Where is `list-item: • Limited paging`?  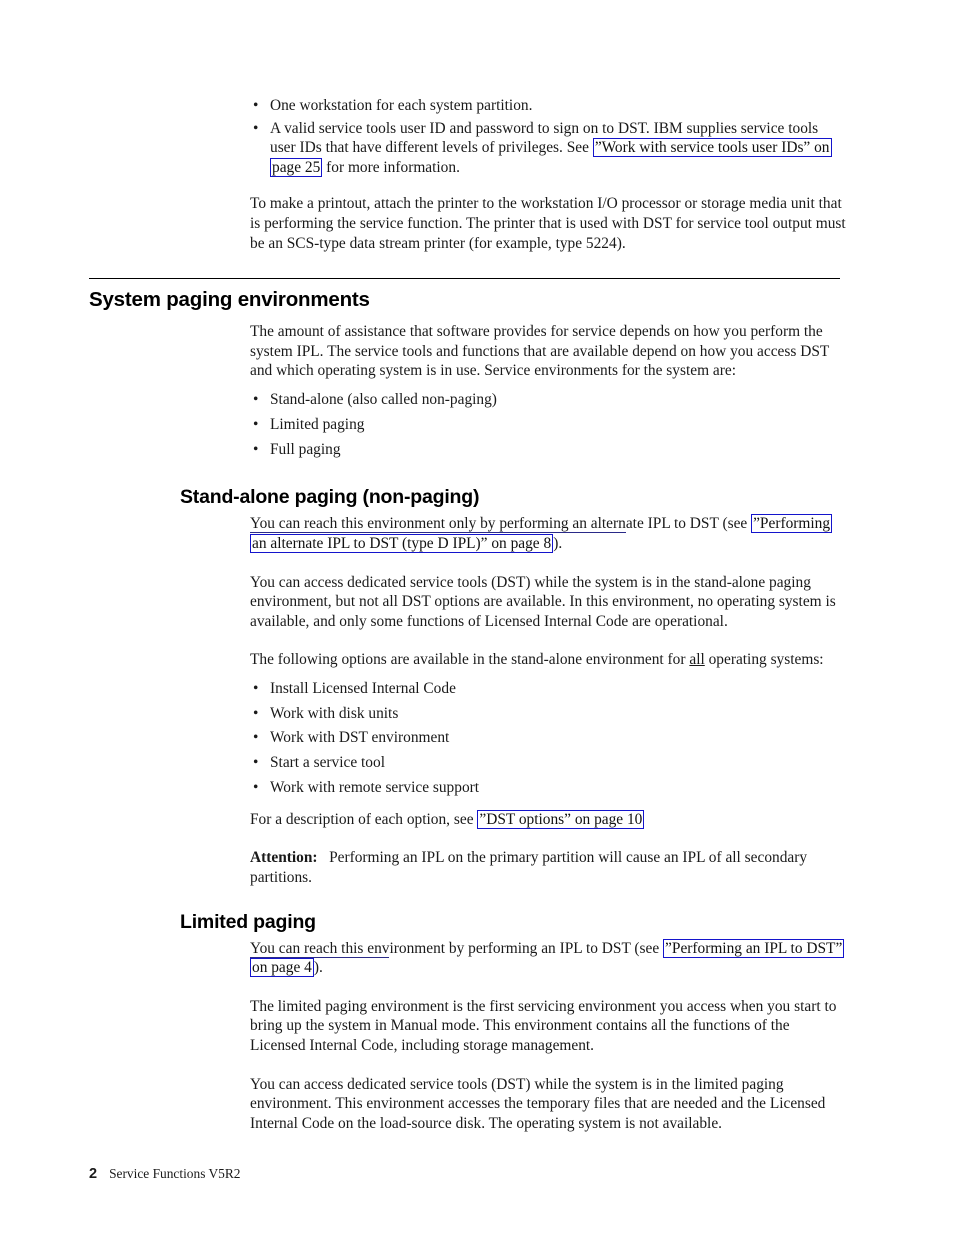
list-item: • Limited paging is located at coordinates (549, 425).